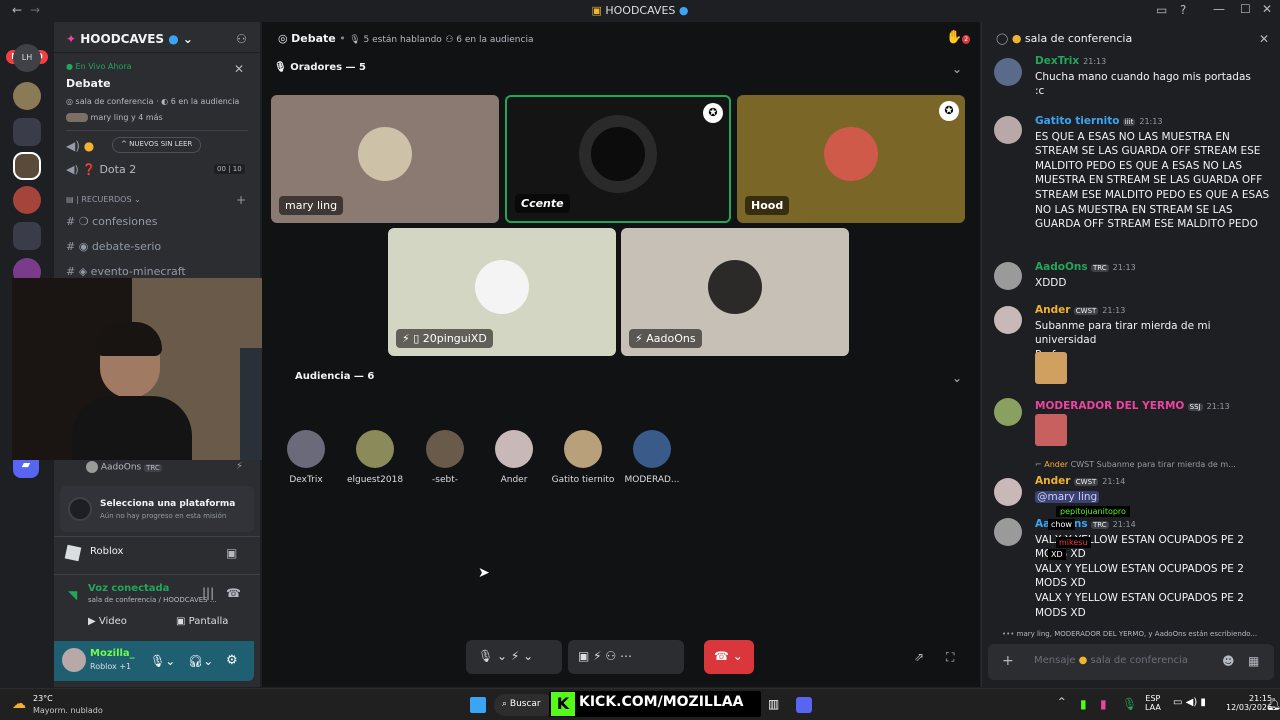 Image resolution: width=1280 pixels, height=720 pixels. Describe the element at coordinates (950, 657) in the screenshot. I see `fullscreen-icon: ⛶` at that location.